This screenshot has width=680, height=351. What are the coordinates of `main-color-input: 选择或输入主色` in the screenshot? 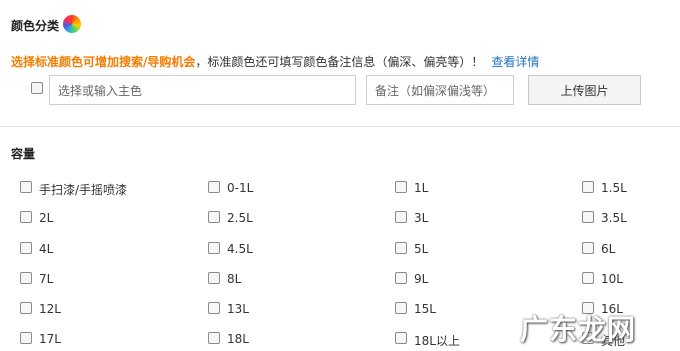 It's located at (202, 90).